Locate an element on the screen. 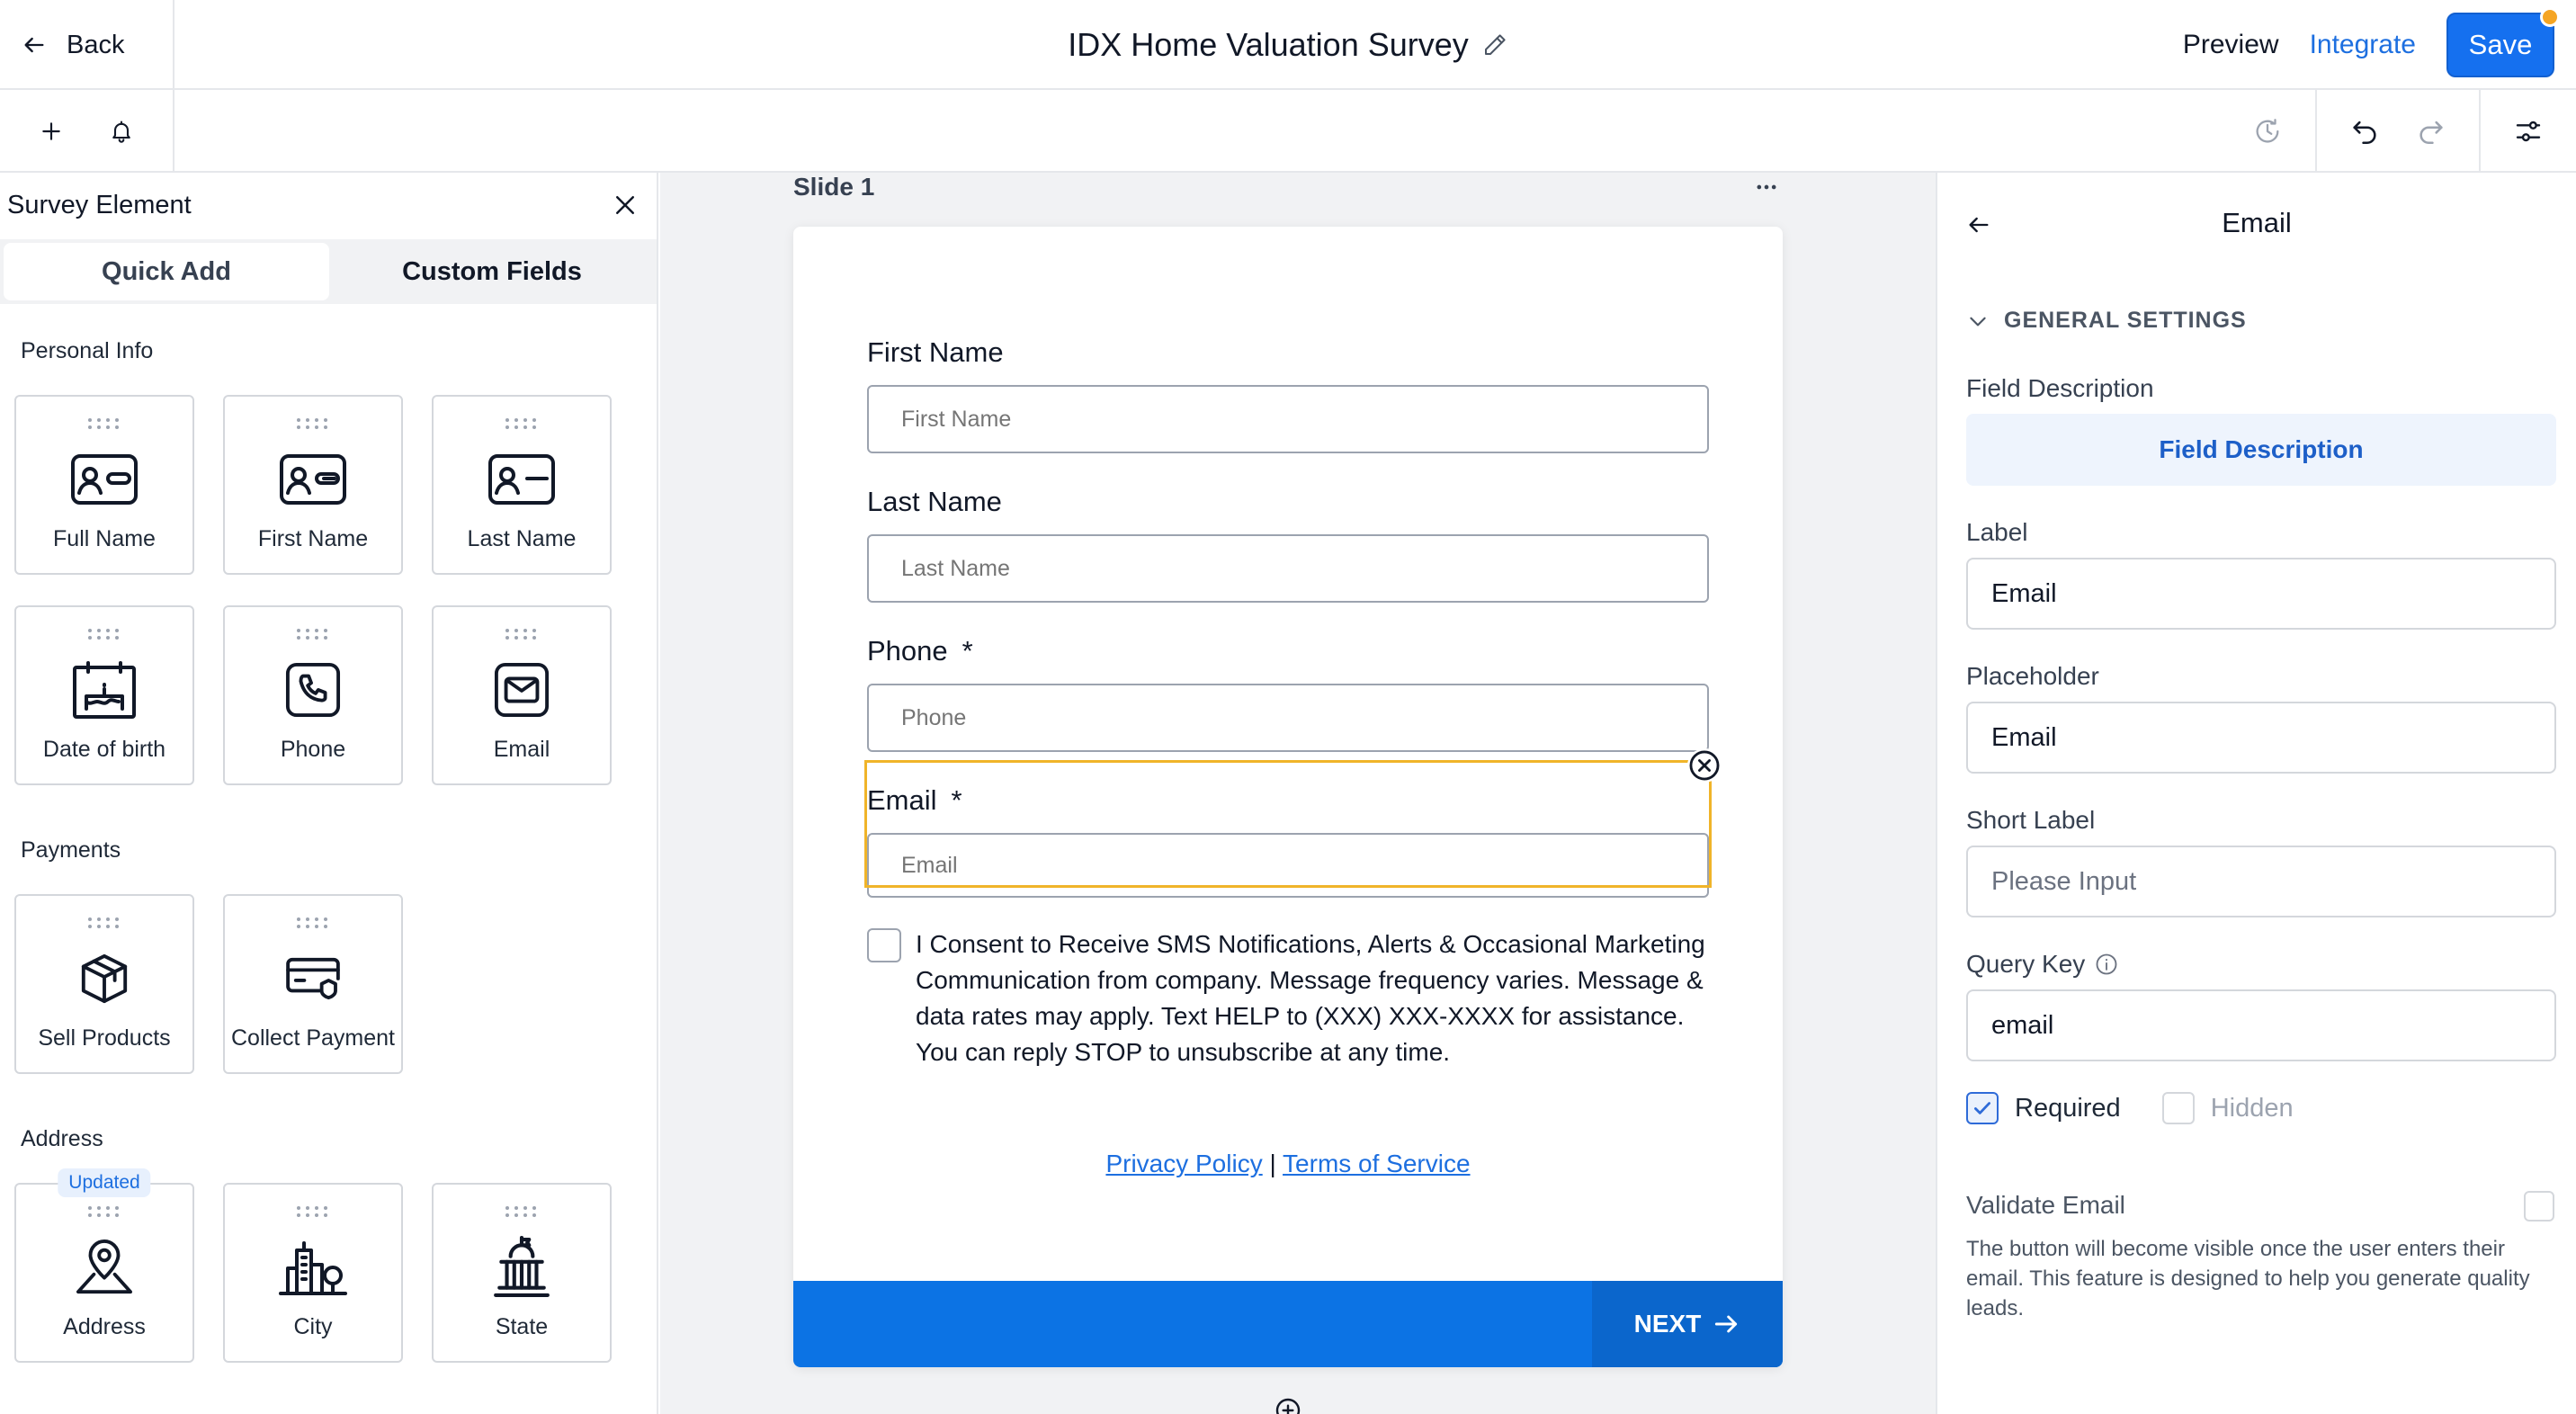 The width and height of the screenshot is (2576, 1414). history-segment is located at coordinates (2267, 131).